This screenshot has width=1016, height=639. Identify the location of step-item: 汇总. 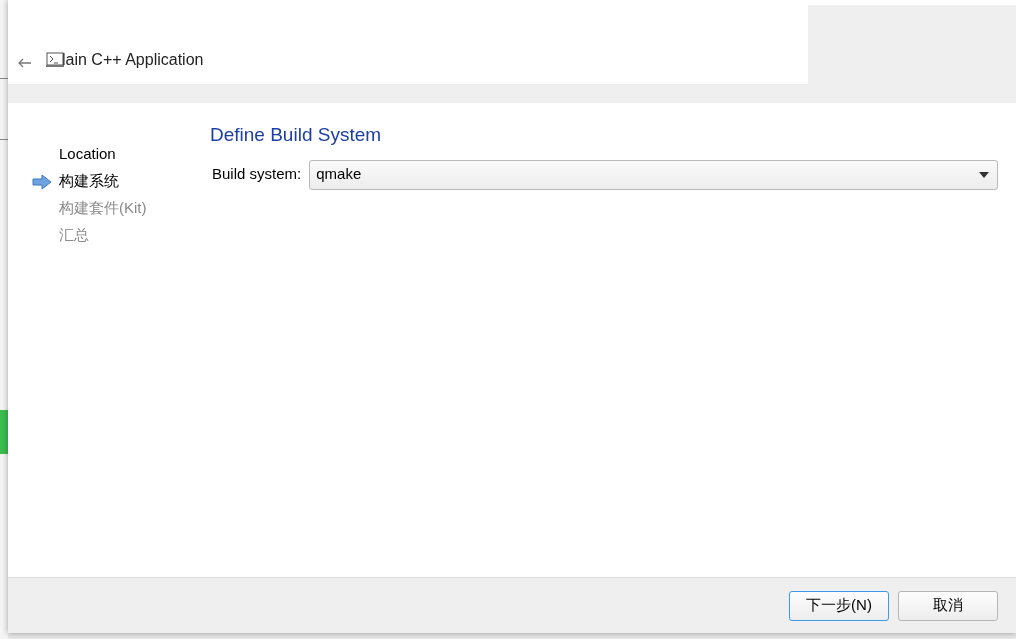
(74, 235).